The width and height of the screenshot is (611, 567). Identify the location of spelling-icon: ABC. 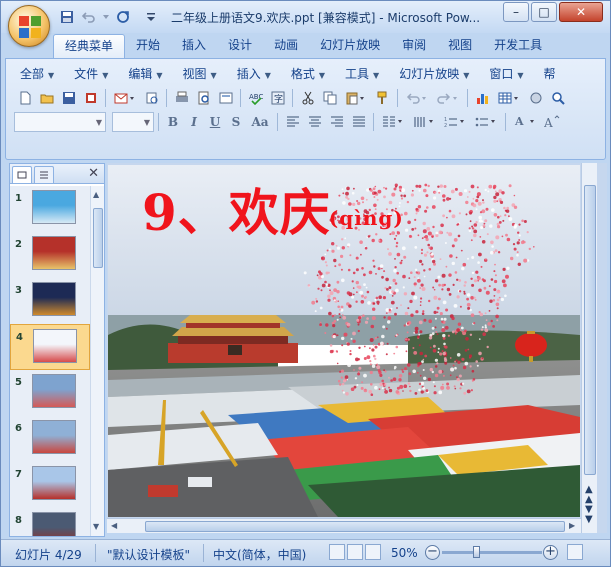
(255, 98).